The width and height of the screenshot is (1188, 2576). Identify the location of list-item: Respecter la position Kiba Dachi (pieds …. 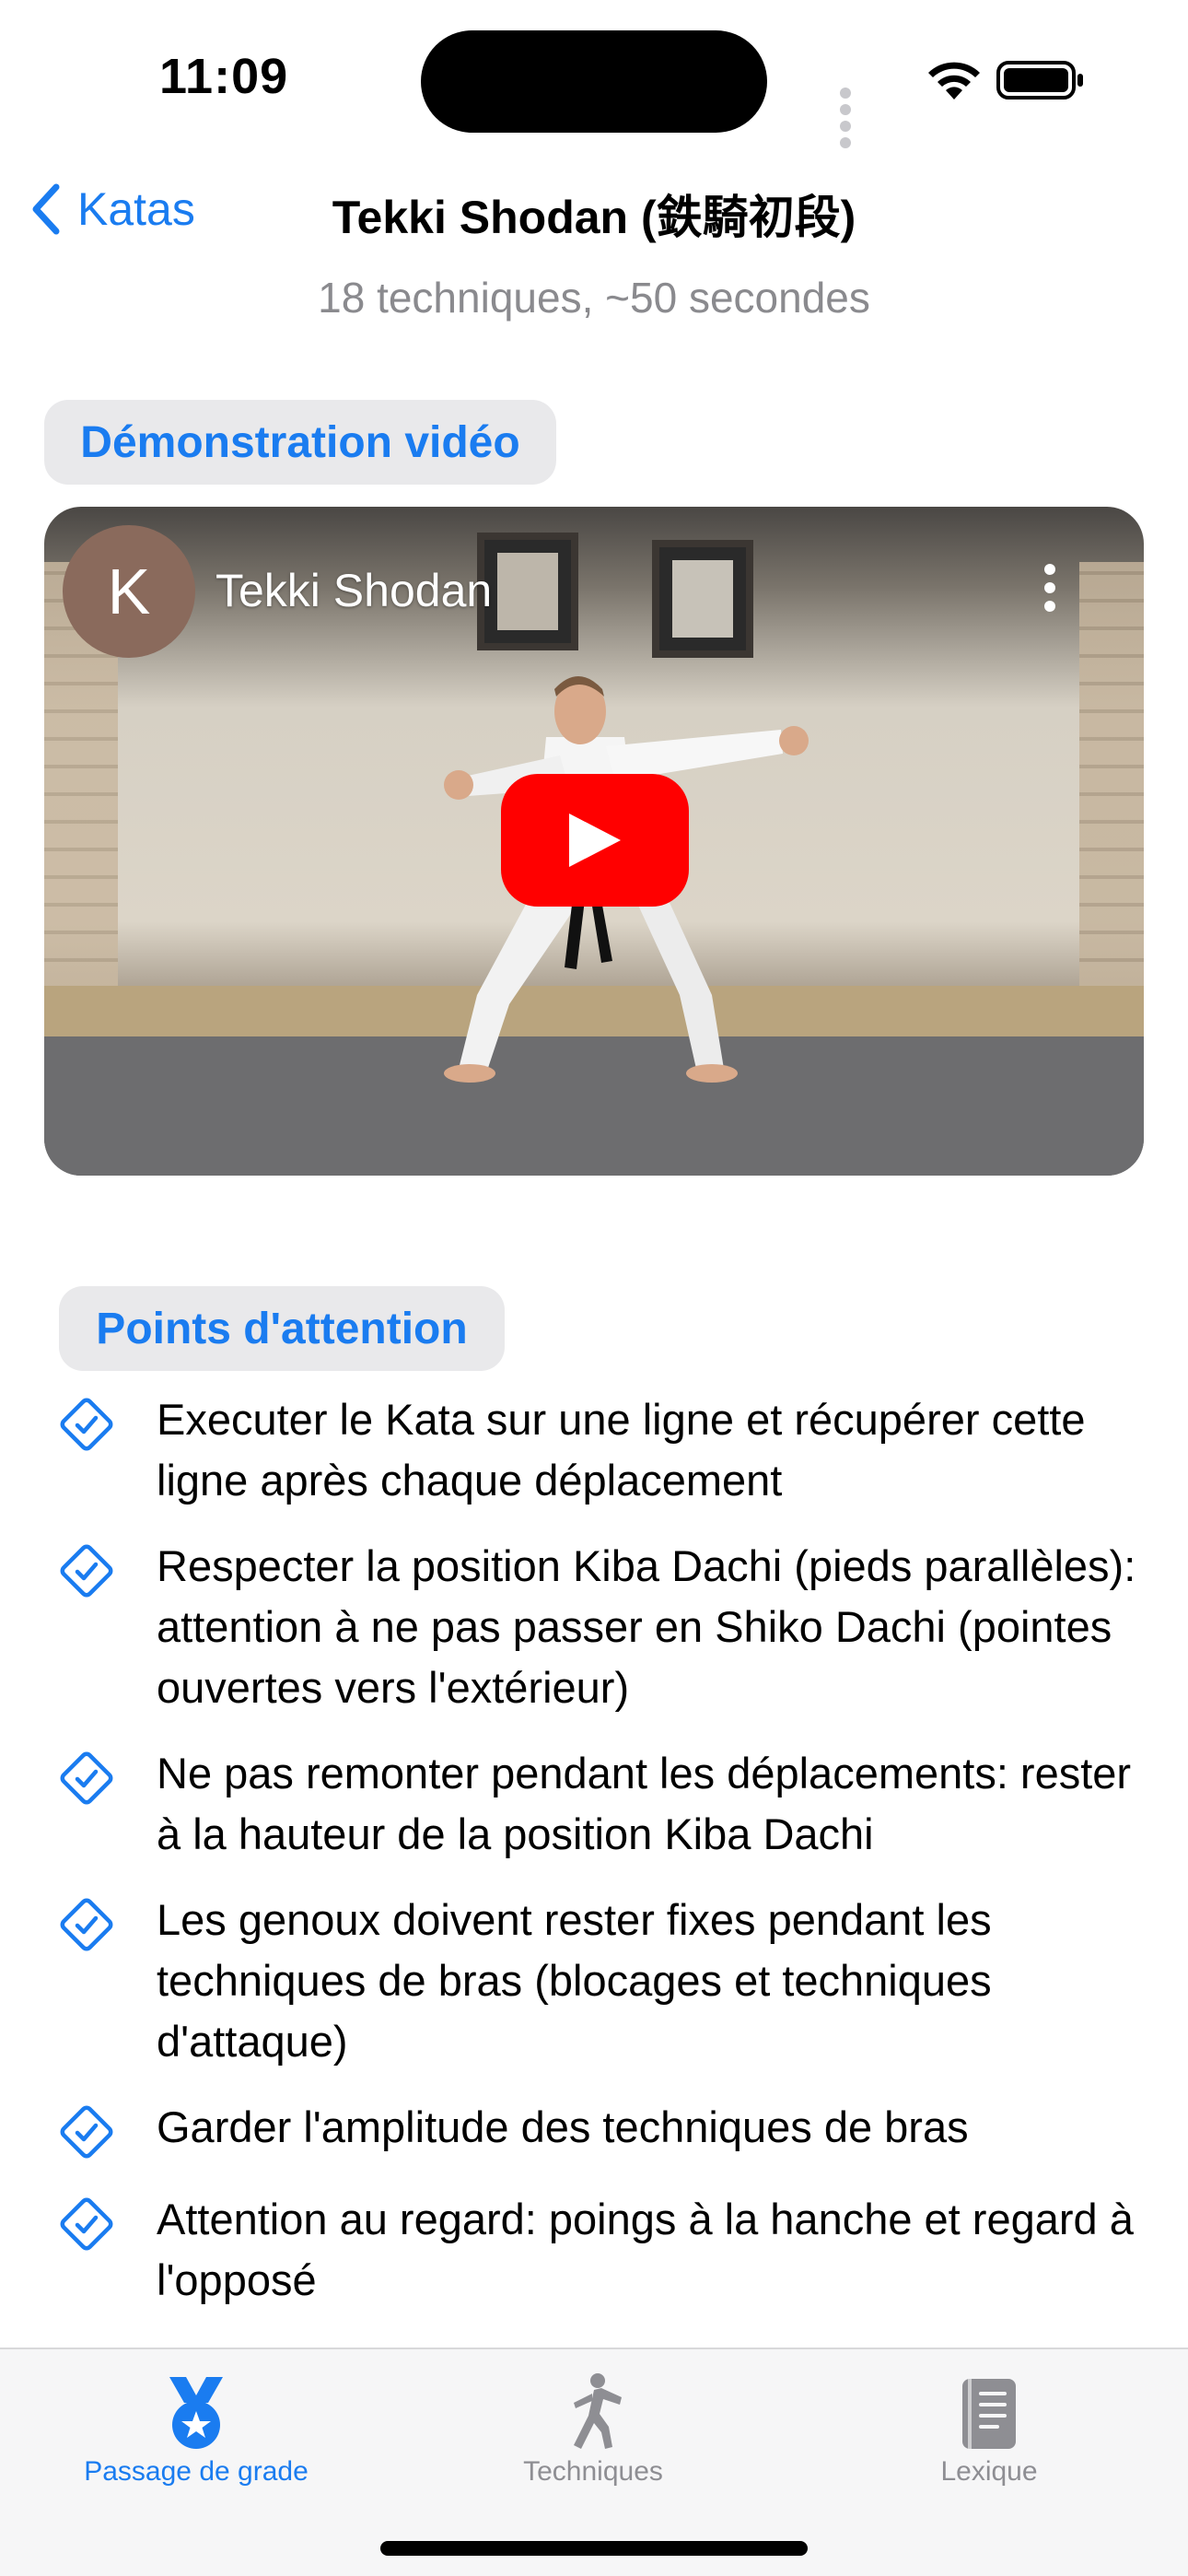
(602, 1627).